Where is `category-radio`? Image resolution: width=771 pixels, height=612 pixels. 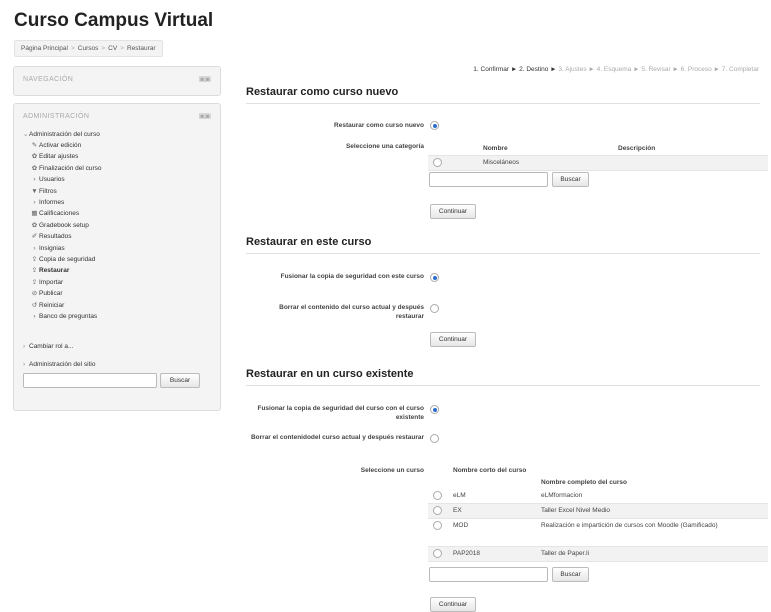 category-radio is located at coordinates (437, 162).